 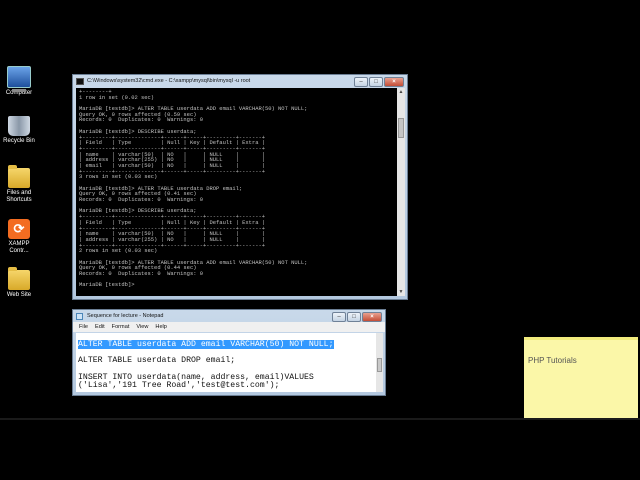 I want to click on sticky-note-text: PHP Tutorials, so click(x=552, y=360).